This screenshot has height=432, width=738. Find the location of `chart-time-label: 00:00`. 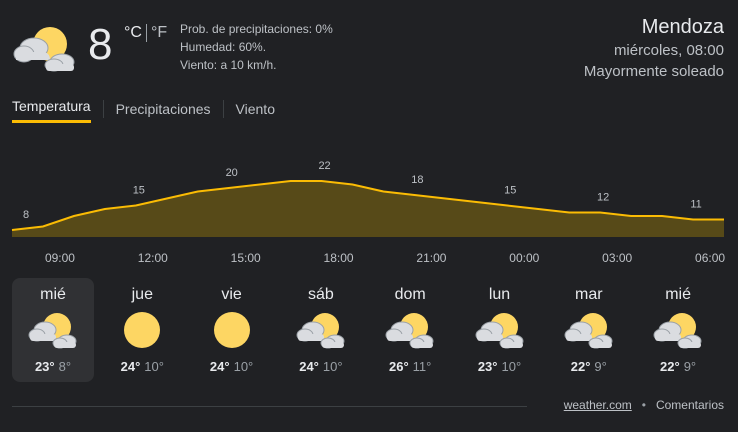

chart-time-label: 00:00 is located at coordinates (524, 258).